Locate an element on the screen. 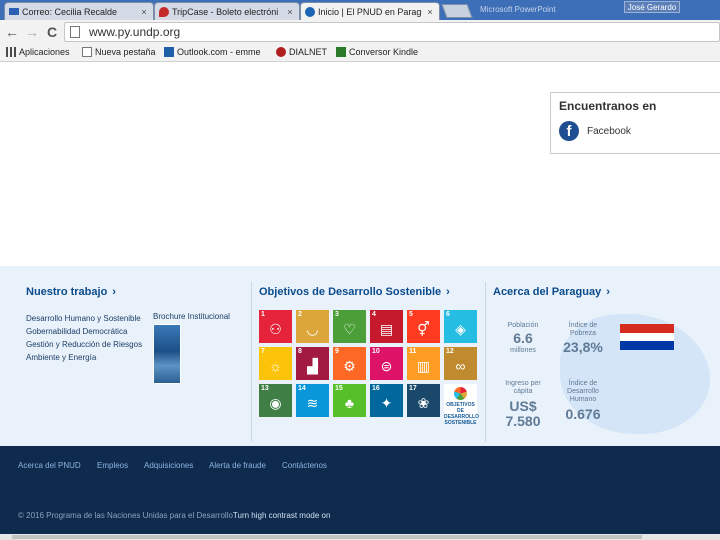 This screenshot has height=540, width=720. work-link-gobernabilidad: Gobernabilidad Democrática is located at coordinates (76, 331).